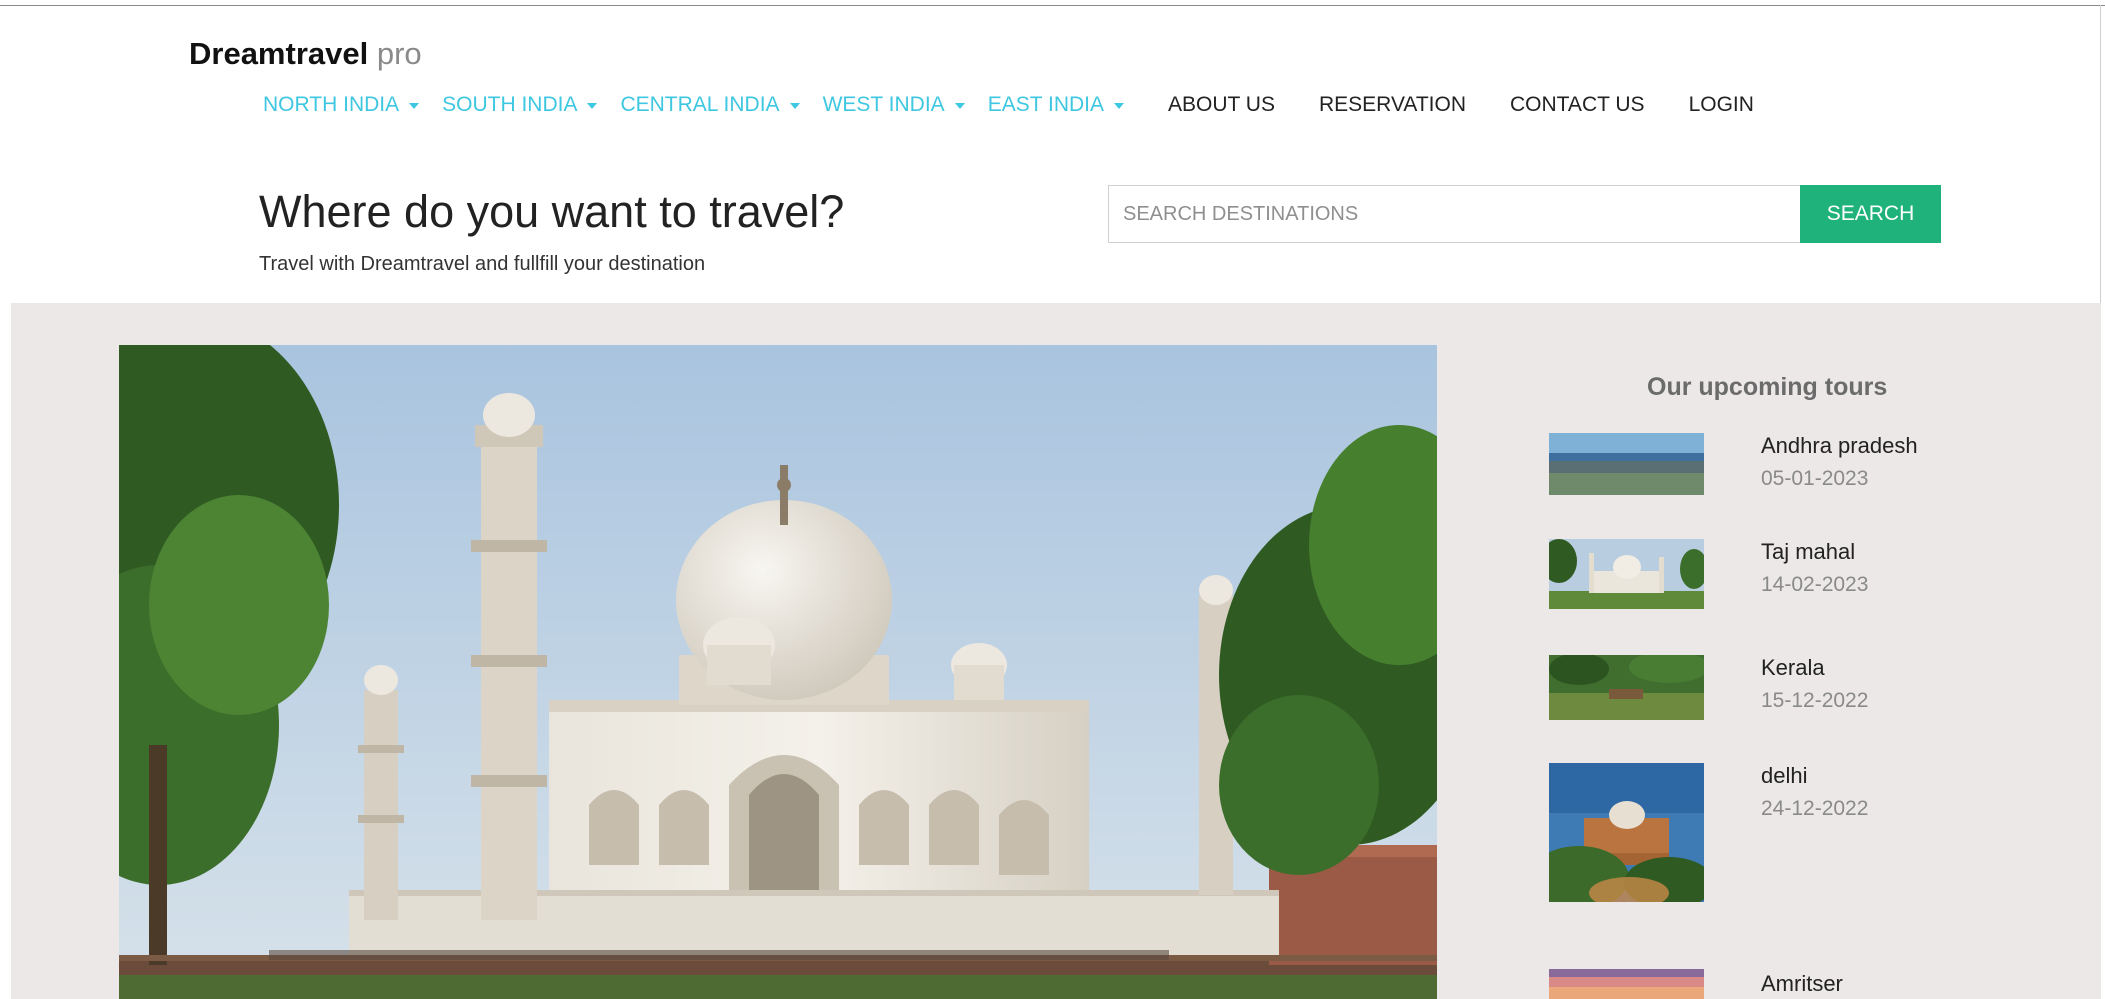 This screenshot has height=999, width=2105. I want to click on nav-central-india: CENTRAL INDIA, so click(710, 105).